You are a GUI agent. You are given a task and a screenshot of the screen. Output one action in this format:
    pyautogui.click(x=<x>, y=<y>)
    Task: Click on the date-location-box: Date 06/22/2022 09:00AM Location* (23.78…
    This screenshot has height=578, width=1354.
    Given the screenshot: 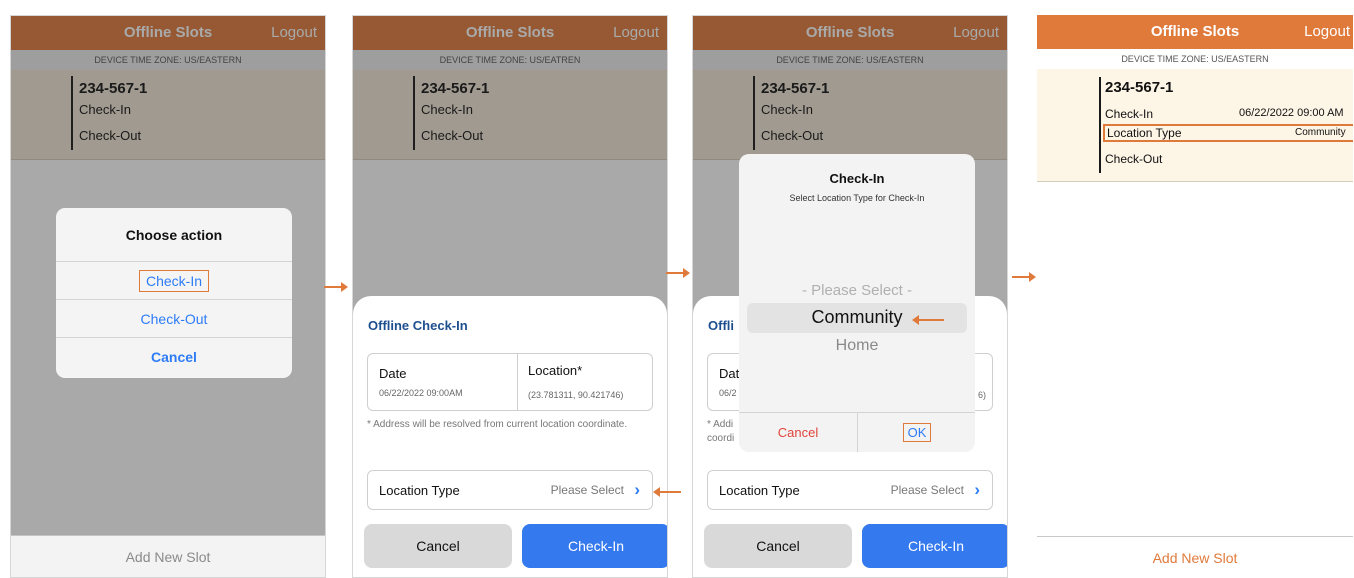 What is the action you would take?
    pyautogui.click(x=510, y=382)
    